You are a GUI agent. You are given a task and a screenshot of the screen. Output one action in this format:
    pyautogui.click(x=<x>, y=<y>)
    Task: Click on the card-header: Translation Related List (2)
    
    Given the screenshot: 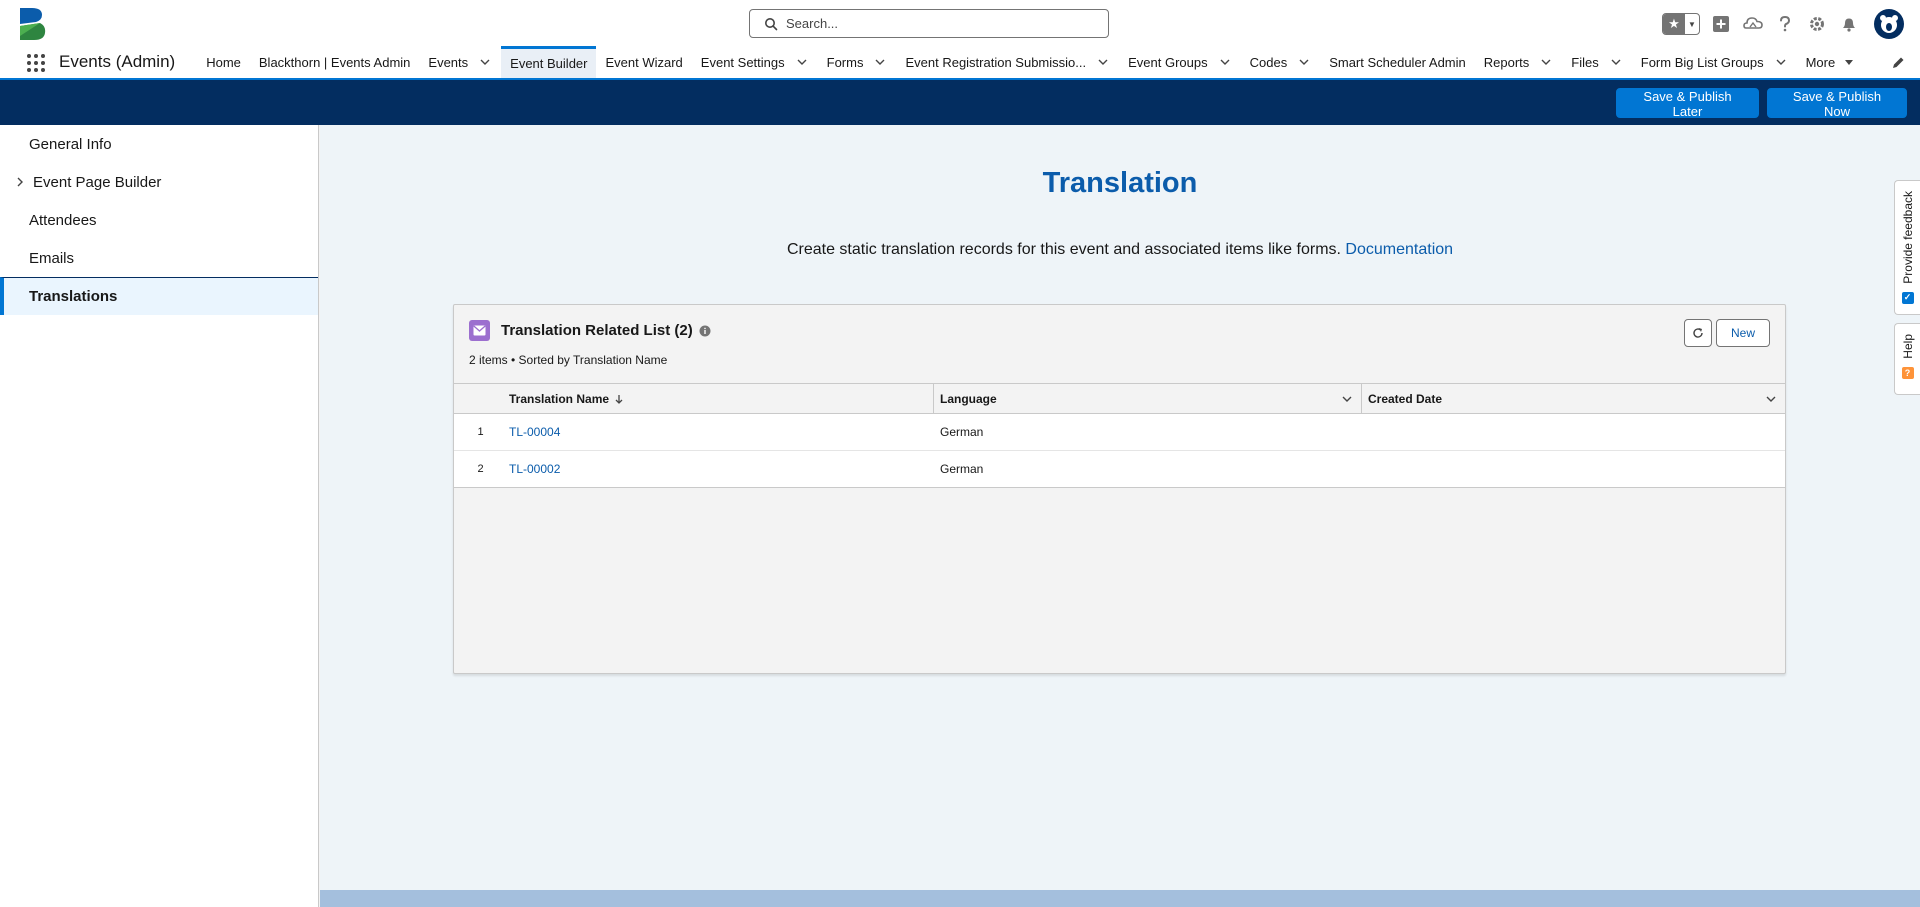 What is the action you would take?
    pyautogui.click(x=590, y=330)
    